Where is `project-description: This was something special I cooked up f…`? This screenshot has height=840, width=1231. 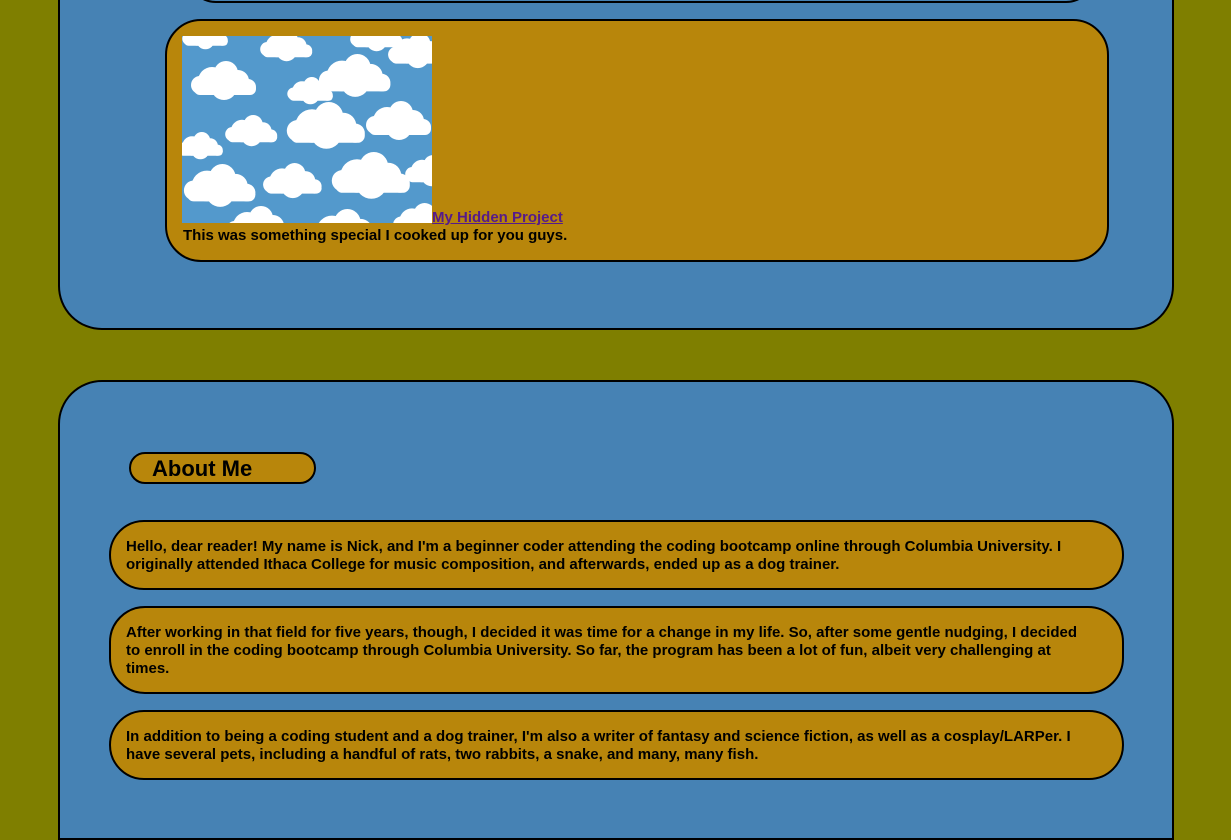 project-description: This was something special I cooked up f… is located at coordinates (375, 235).